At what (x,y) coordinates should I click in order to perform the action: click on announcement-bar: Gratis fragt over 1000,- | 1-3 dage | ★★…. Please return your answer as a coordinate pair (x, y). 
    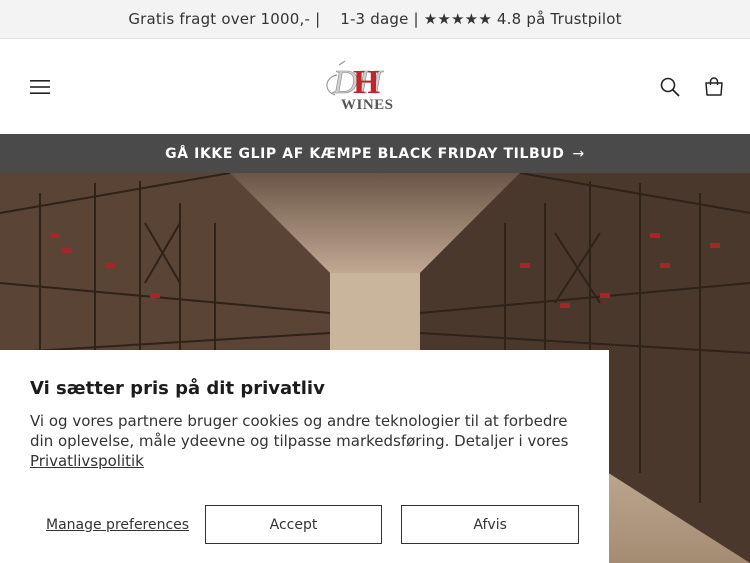
    Looking at the image, I should click on (375, 19).